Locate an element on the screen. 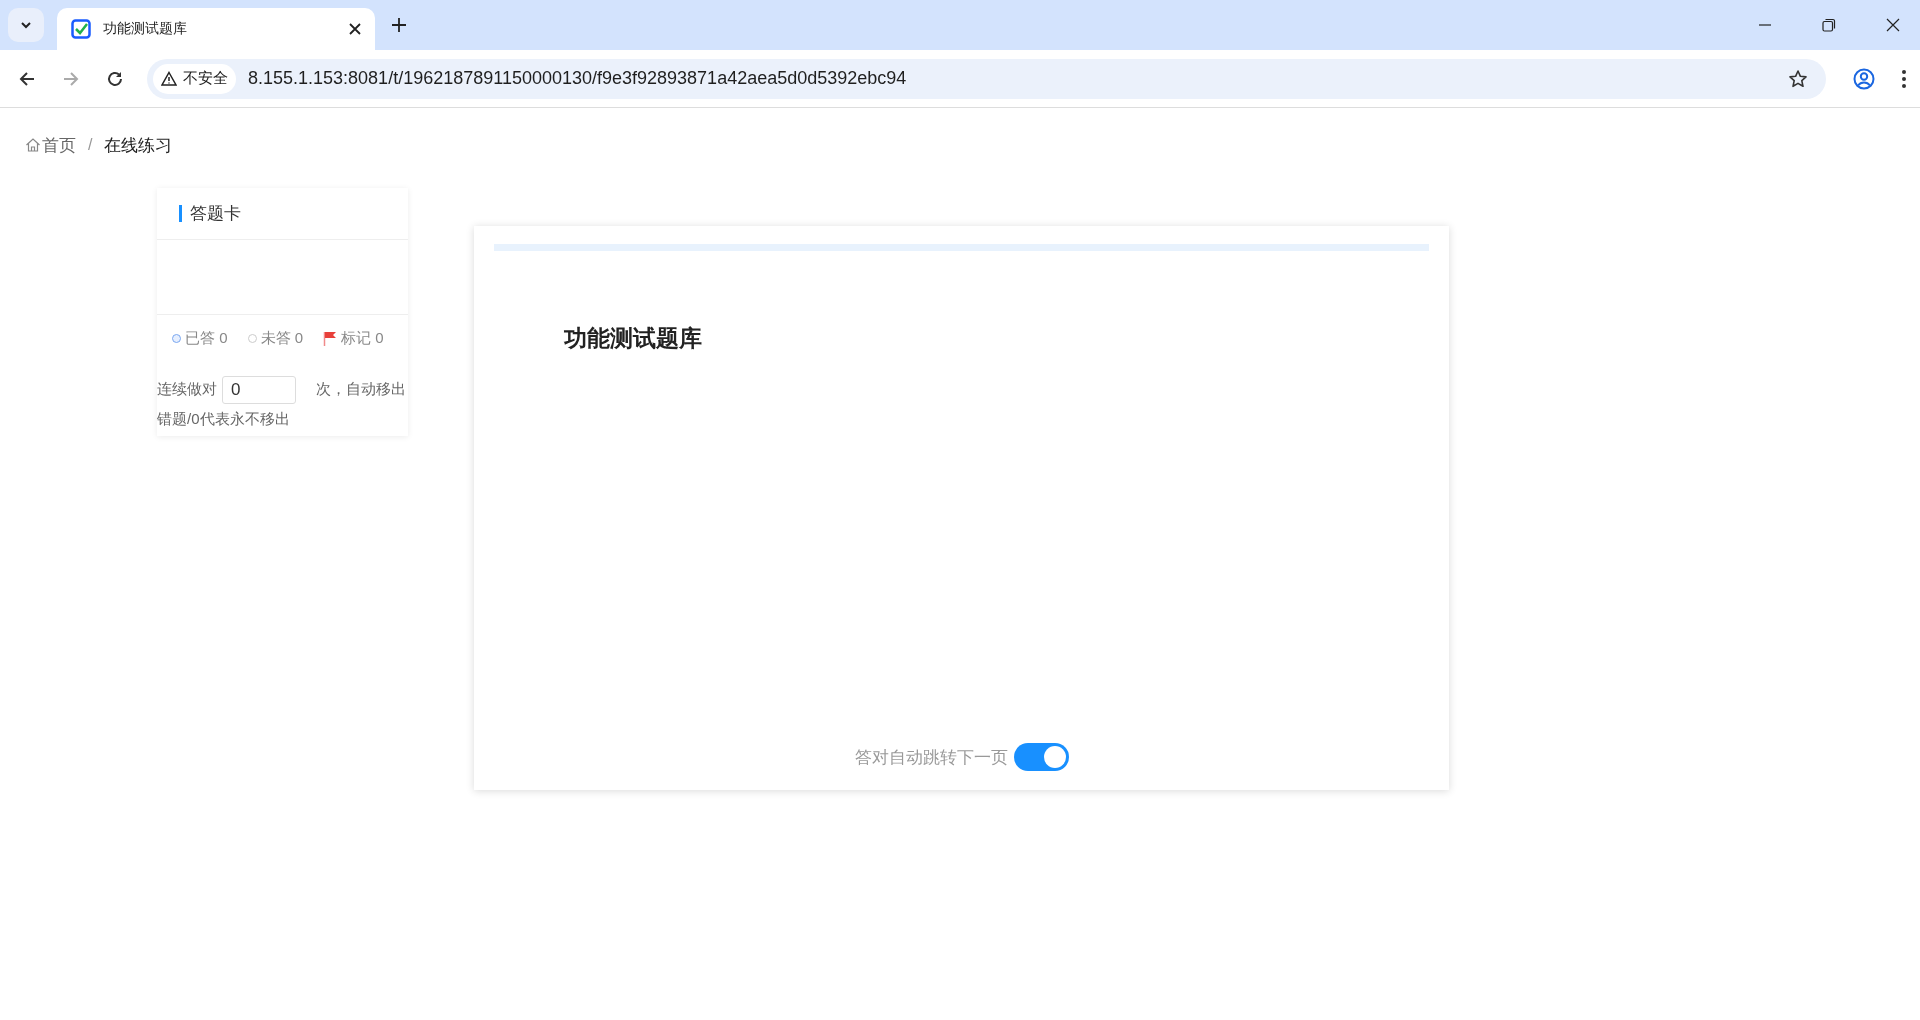  setting-label: 连续做对 is located at coordinates (187, 388).